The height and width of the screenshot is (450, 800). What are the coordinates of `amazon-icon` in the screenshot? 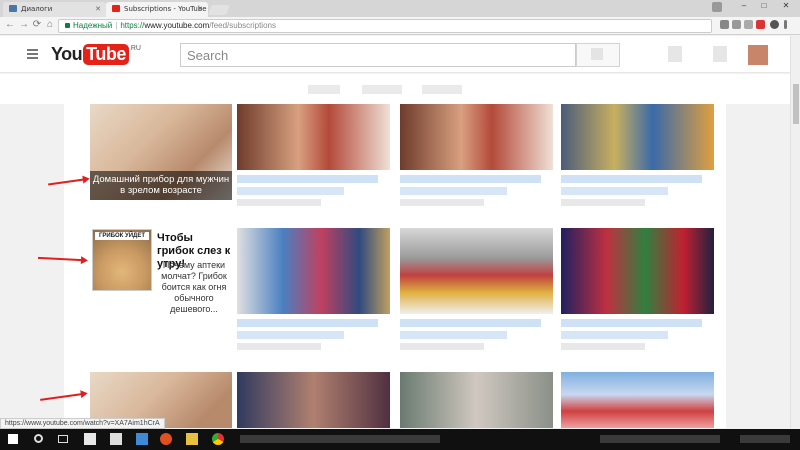 It's located at (116, 439).